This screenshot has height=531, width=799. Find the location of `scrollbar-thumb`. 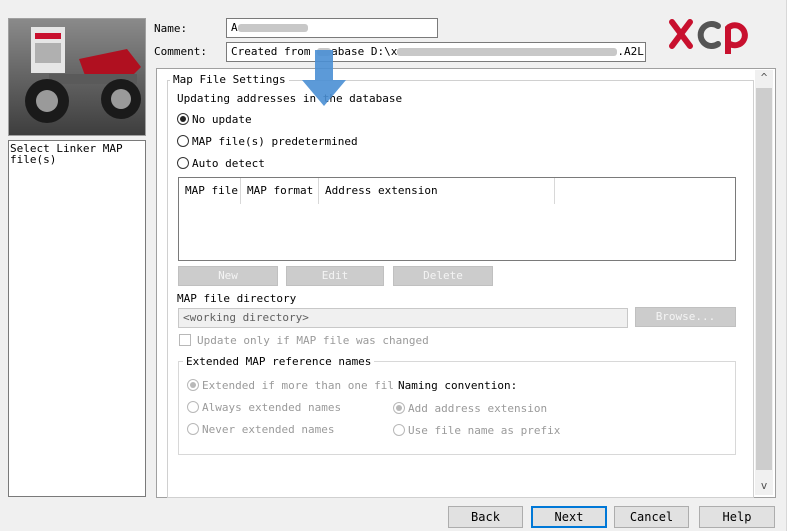

scrollbar-thumb is located at coordinates (764, 279).